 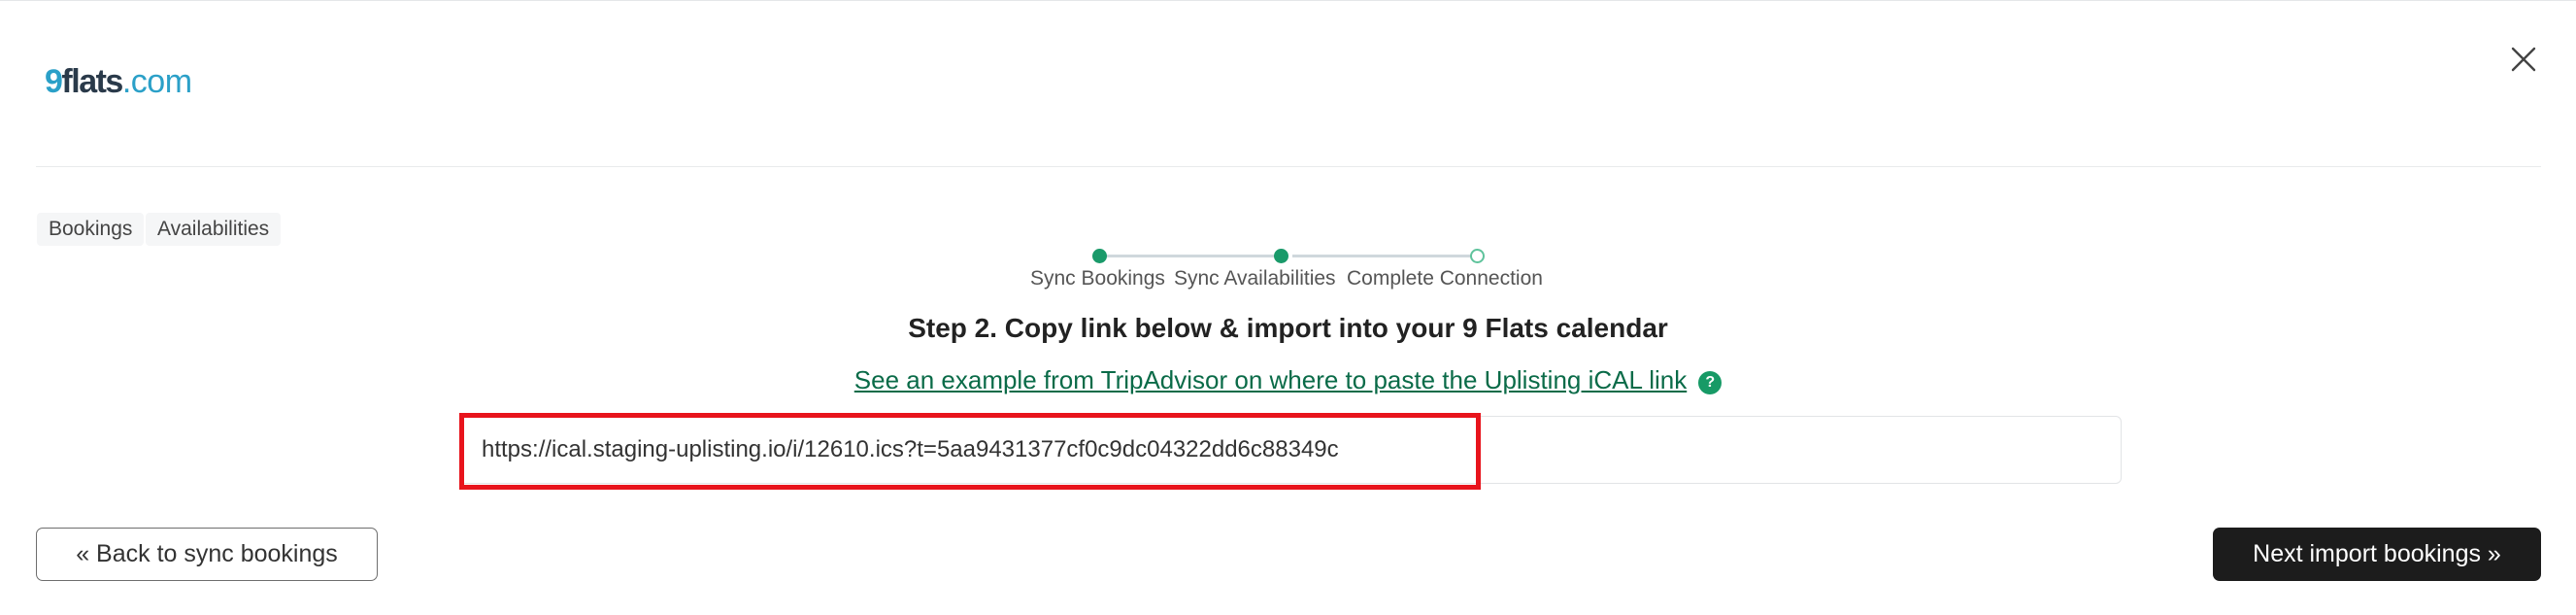 I want to click on close-icon, so click(x=2524, y=59).